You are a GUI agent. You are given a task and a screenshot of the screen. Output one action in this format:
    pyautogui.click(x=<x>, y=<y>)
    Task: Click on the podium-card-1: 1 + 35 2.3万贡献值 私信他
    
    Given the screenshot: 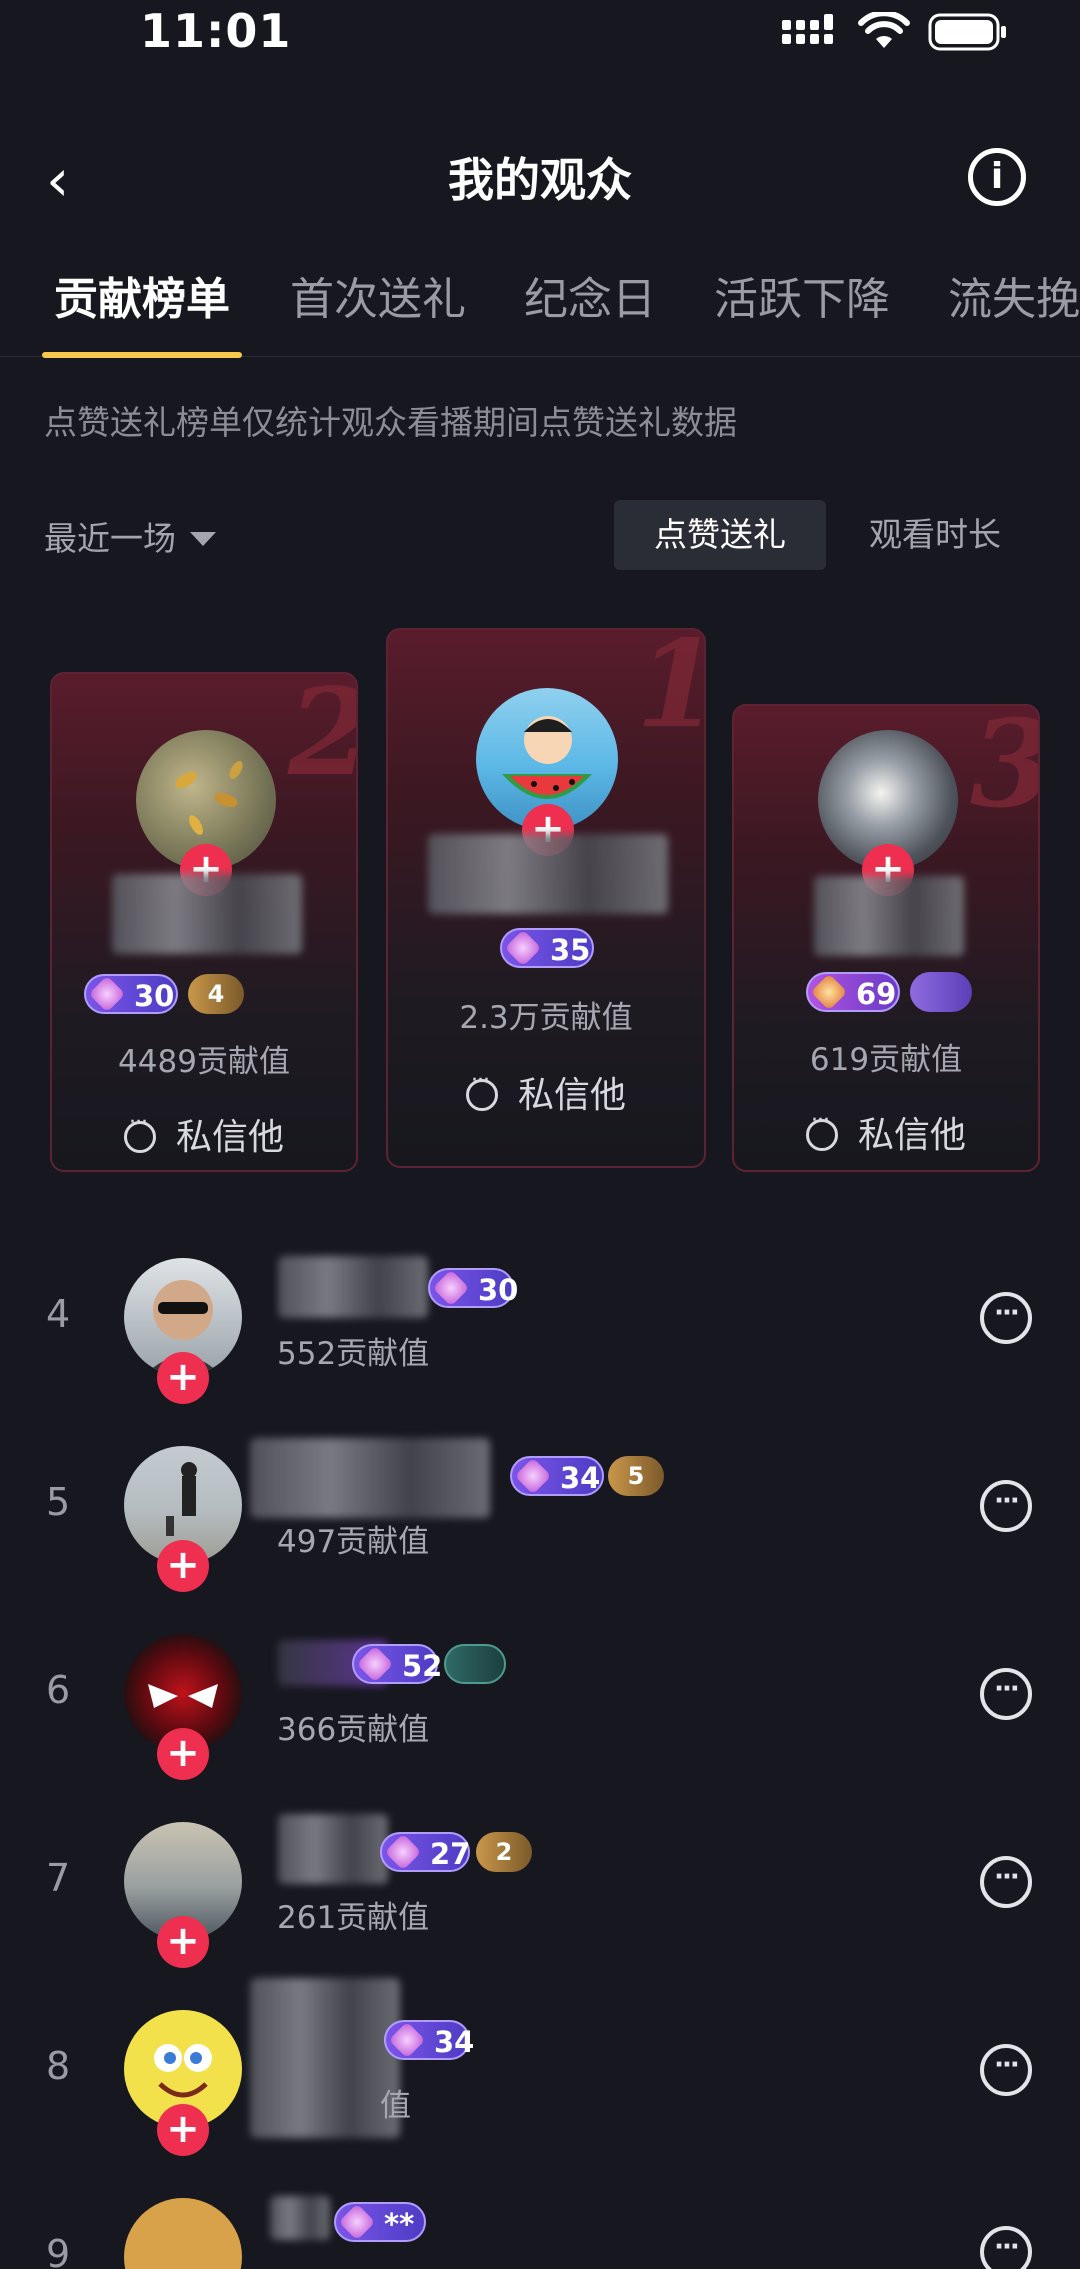 What is the action you would take?
    pyautogui.click(x=546, y=898)
    